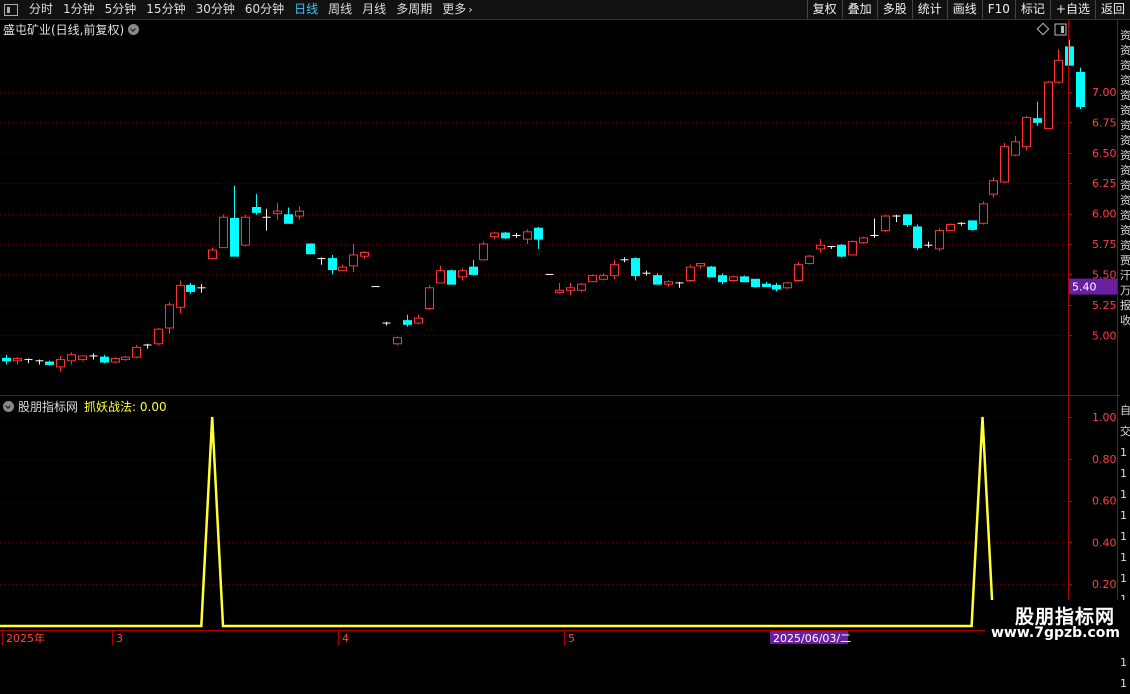 This screenshot has width=1130, height=694. I want to click on price-axis-label: 7.00, so click(1104, 92).